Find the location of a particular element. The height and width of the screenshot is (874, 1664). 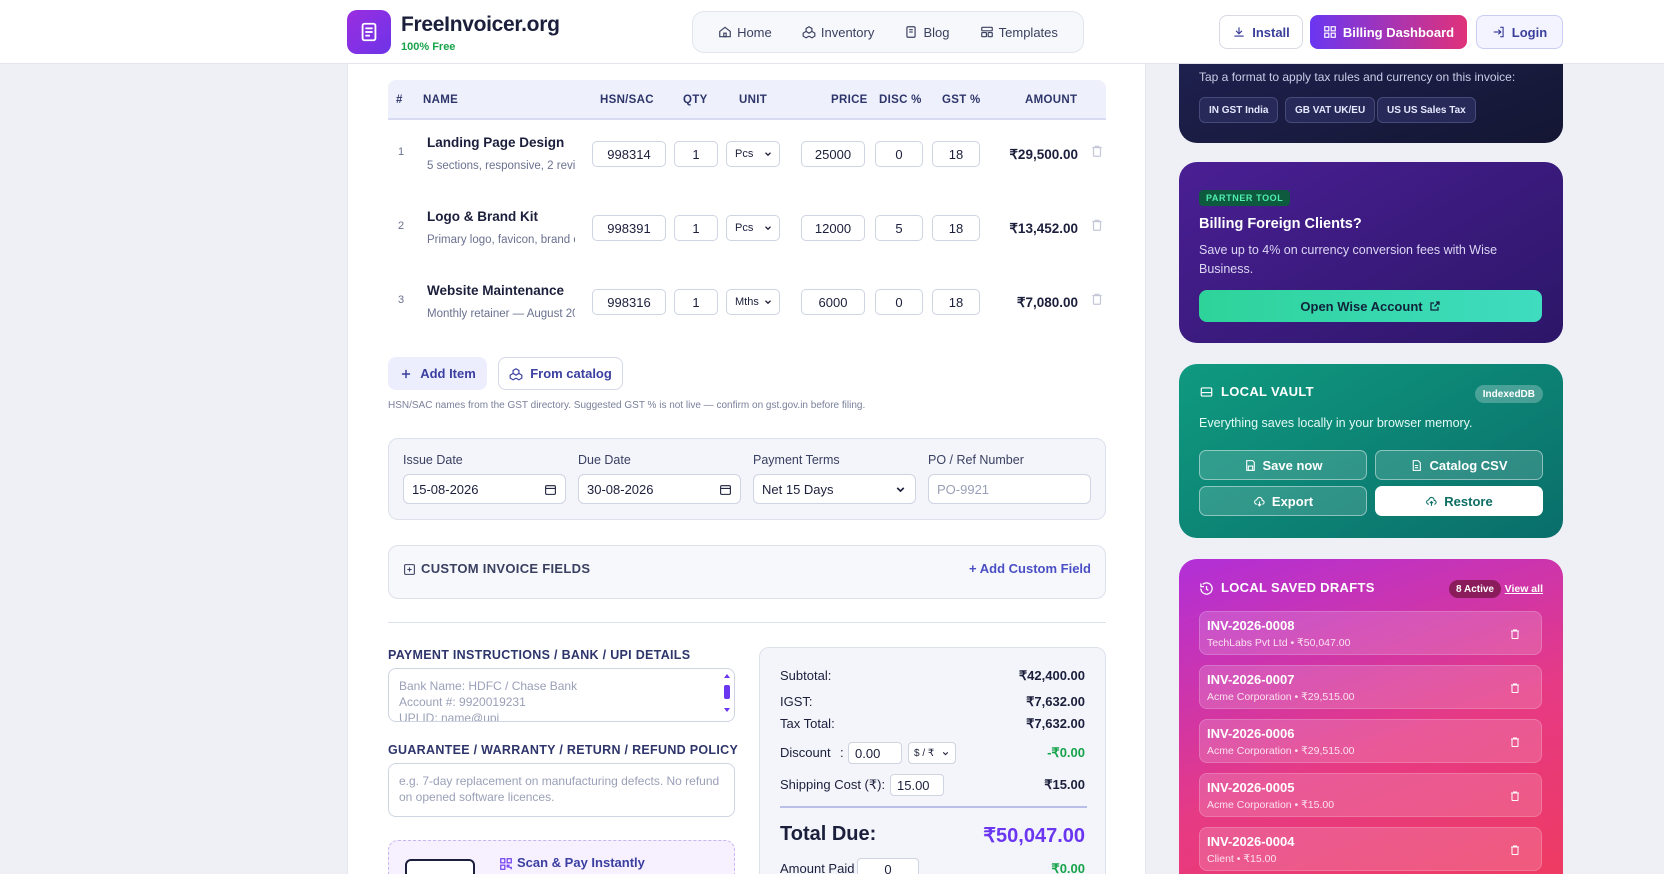

add-custom-field-link: + Add Custom Field is located at coordinates (1030, 568).